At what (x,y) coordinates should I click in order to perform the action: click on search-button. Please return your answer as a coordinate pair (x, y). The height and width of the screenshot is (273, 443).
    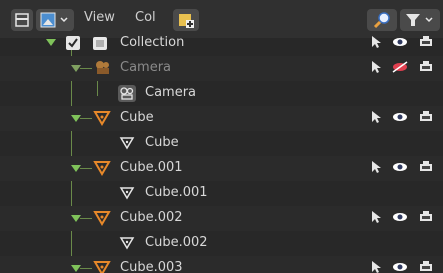
    Looking at the image, I should click on (382, 20).